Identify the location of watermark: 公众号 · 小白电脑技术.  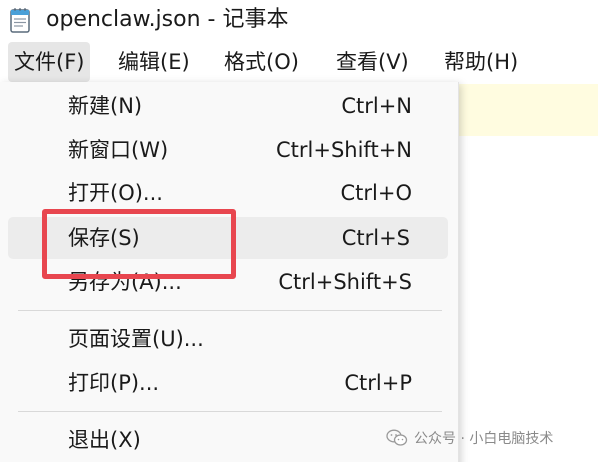
(469, 438).